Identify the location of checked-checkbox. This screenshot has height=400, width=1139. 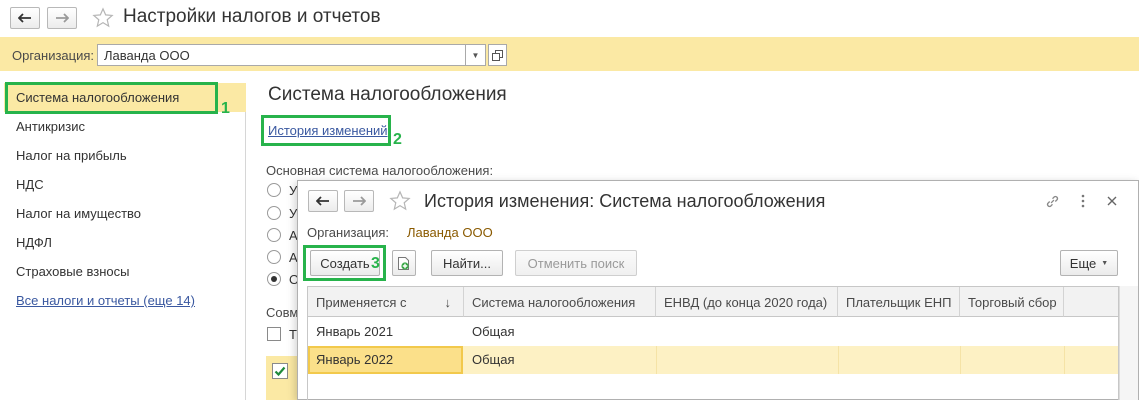
(280, 371).